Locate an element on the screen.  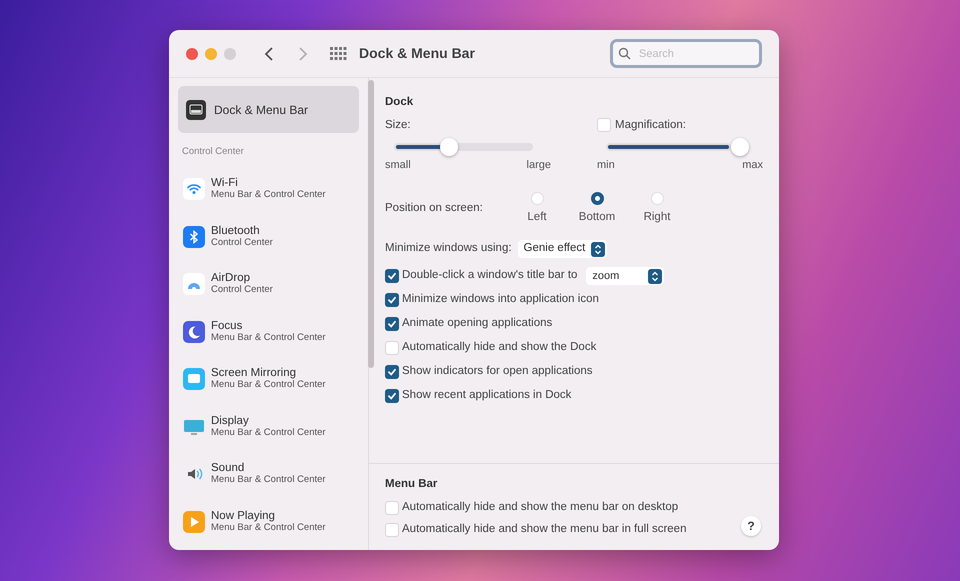
section-title: Dock is located at coordinates (399, 102).